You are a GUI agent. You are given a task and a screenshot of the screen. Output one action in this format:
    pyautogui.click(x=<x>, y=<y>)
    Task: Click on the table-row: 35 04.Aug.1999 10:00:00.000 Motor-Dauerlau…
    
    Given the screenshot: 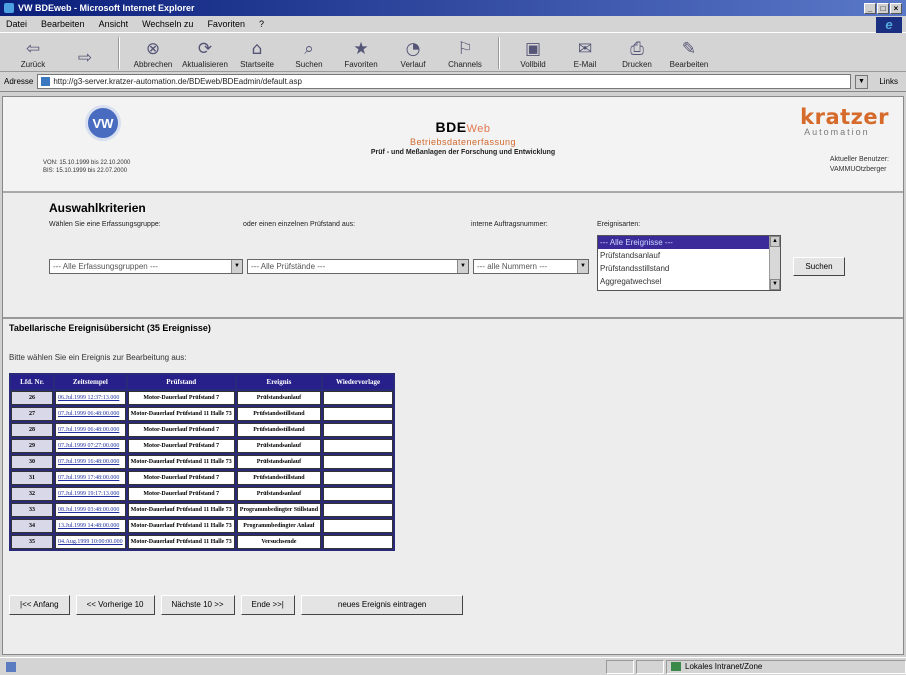 What is the action you would take?
    pyautogui.click(x=202, y=542)
    